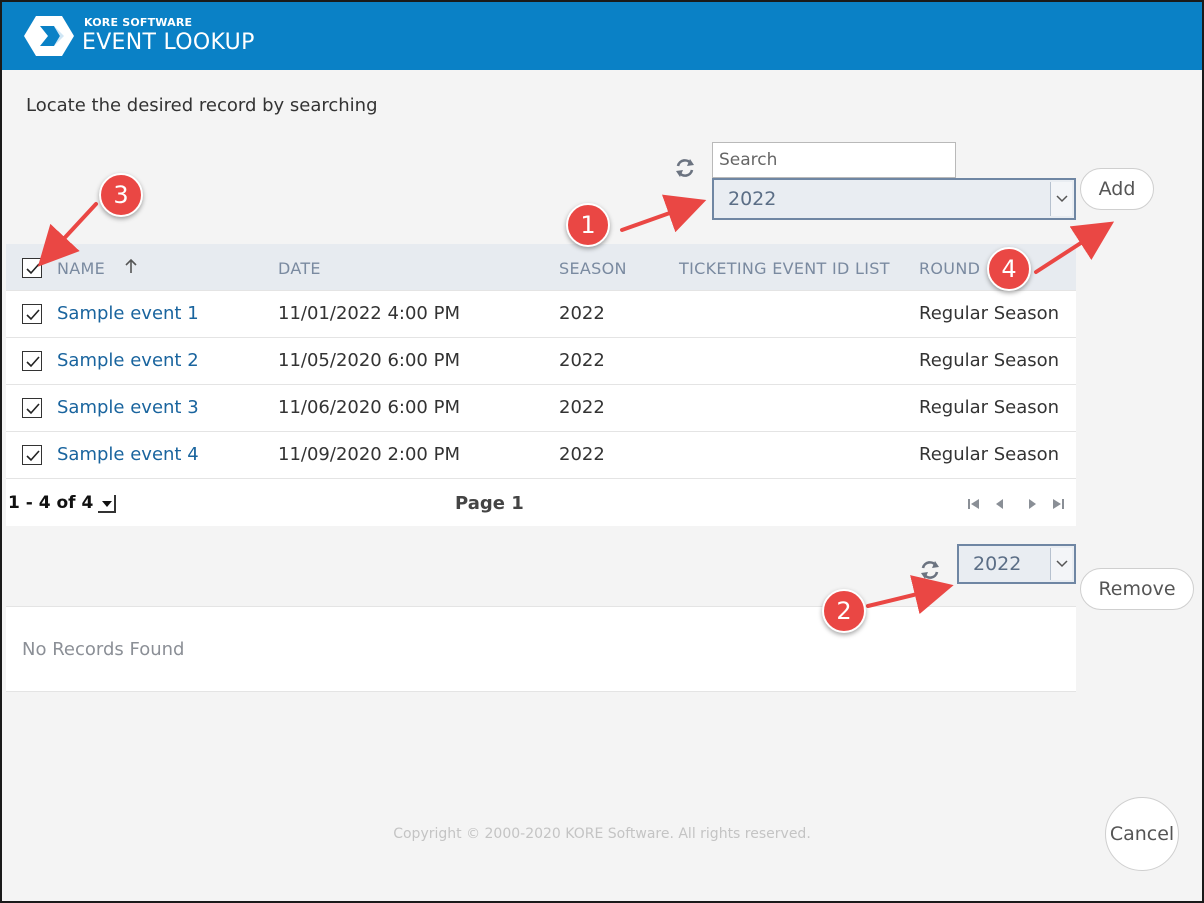 This screenshot has width=1204, height=903. I want to click on grid-pager: 1 - 4 of 4 Page 1, so click(541, 502).